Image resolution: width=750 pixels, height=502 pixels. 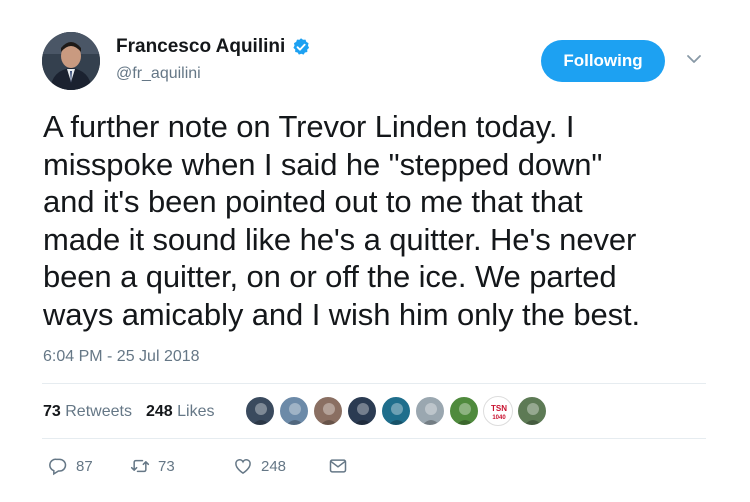 What do you see at coordinates (84, 466) in the screenshot?
I see `reply-count: 87` at bounding box center [84, 466].